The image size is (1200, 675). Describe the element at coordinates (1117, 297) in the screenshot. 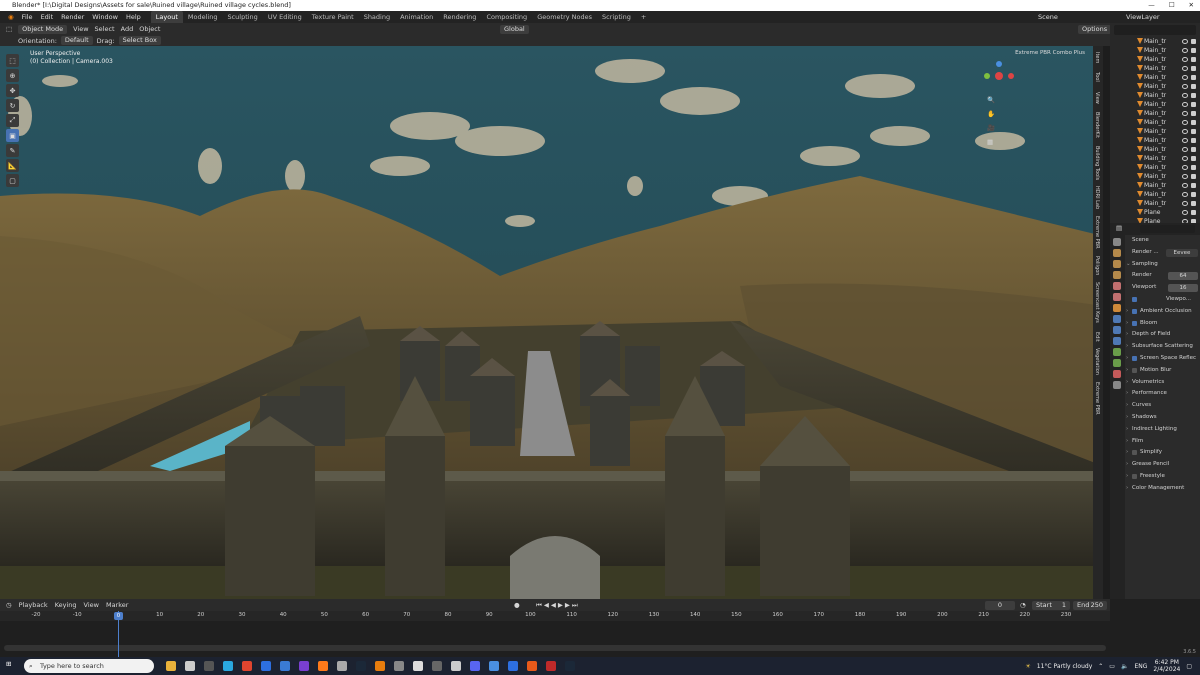

I see `world-tab-icon` at that location.